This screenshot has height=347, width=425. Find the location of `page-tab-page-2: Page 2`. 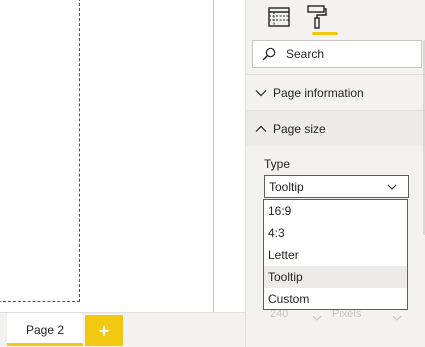

page-tab-page-2: Page 2 is located at coordinates (45, 329).